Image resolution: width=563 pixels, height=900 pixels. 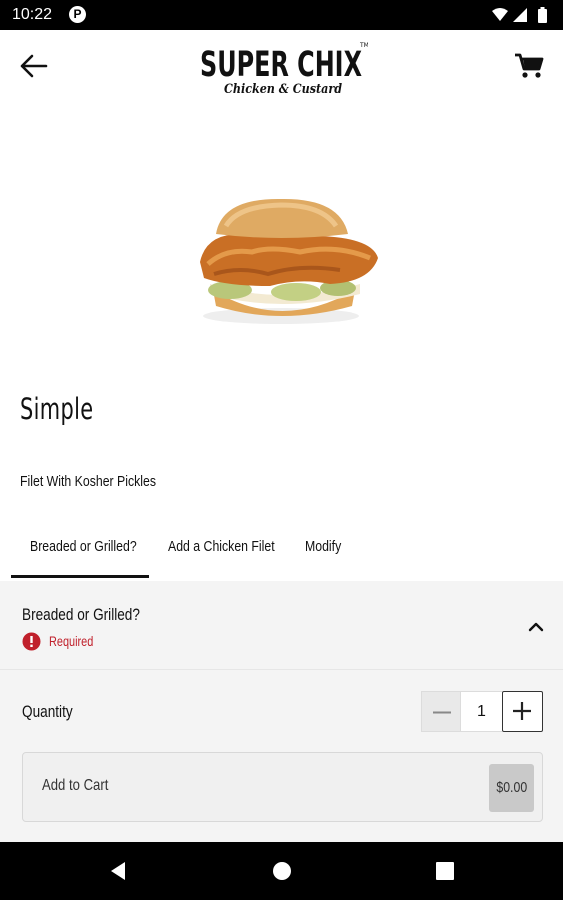 What do you see at coordinates (363, 45) in the screenshot?
I see `logo-trademark: TM` at bounding box center [363, 45].